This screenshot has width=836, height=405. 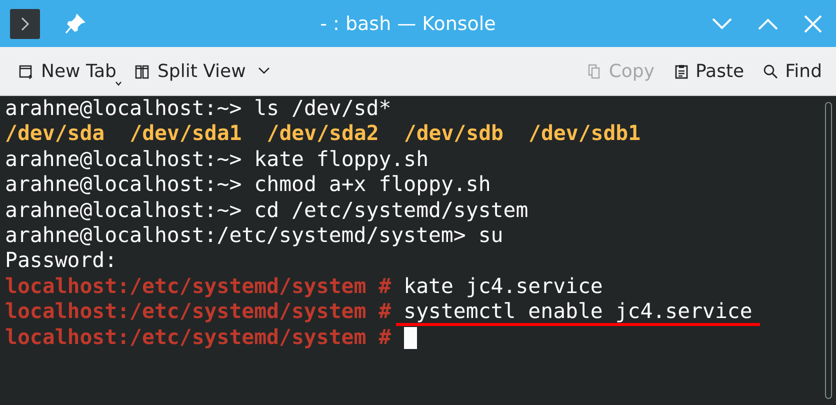 I want to click on toolbar-button: Split View, so click(x=202, y=71).